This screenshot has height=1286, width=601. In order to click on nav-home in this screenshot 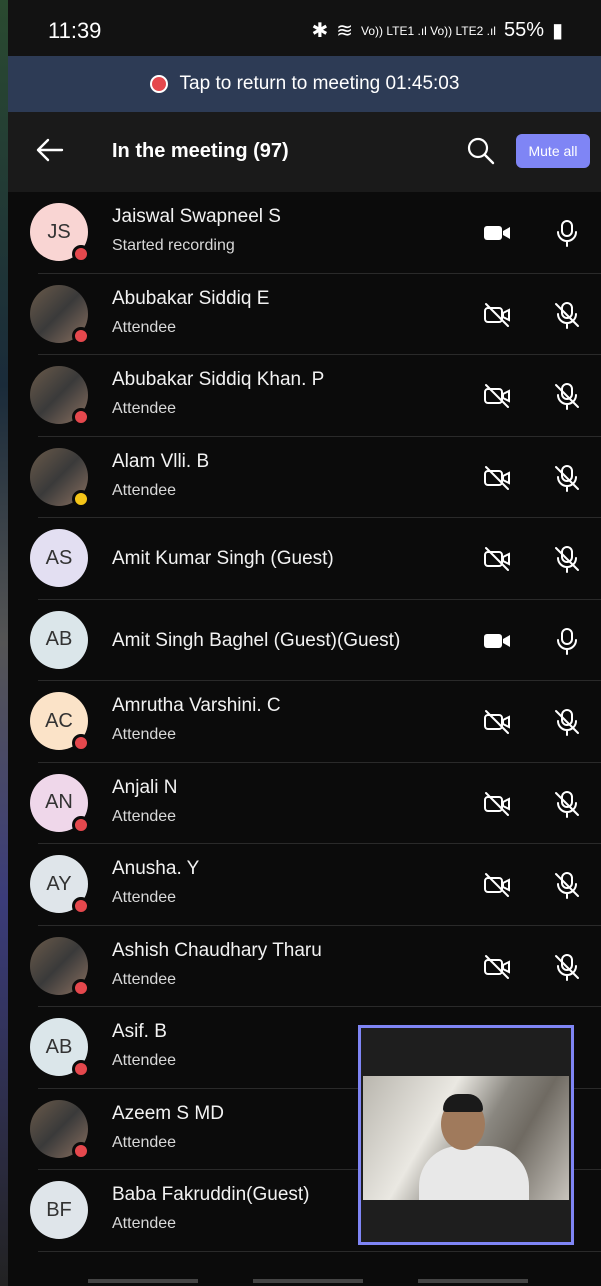, I will do `click(308, 1281)`.